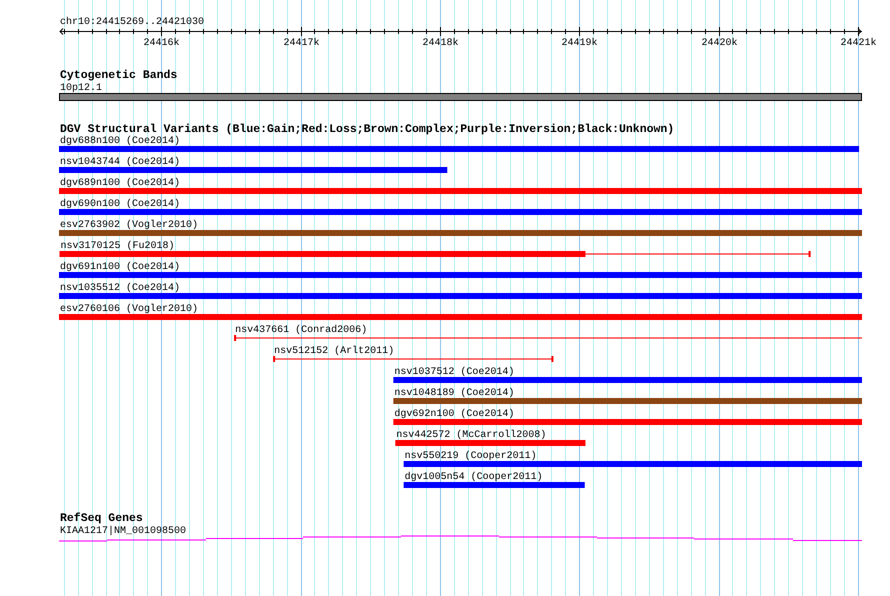 This screenshot has height=596, width=890. I want to click on variant-label: nsv1035512 (Coe2014), so click(120, 288).